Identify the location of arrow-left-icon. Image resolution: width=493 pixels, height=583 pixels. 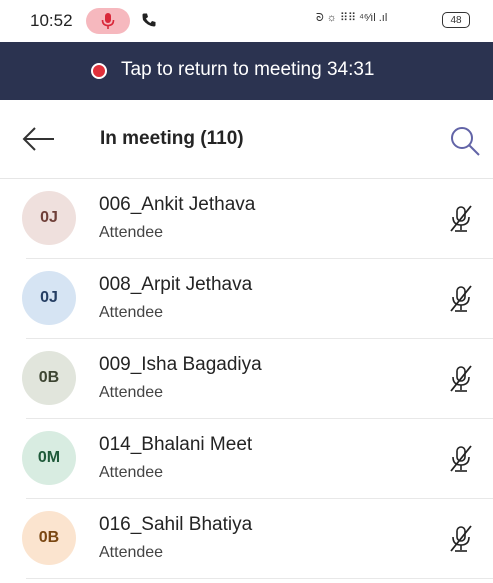
(39, 139).